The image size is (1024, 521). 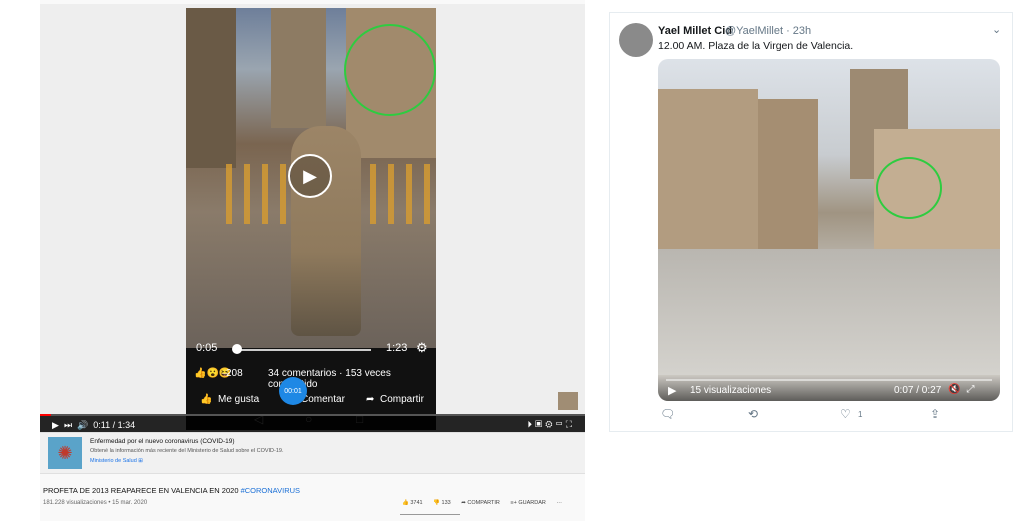 I want to click on seek-knob, so click(x=237, y=349).